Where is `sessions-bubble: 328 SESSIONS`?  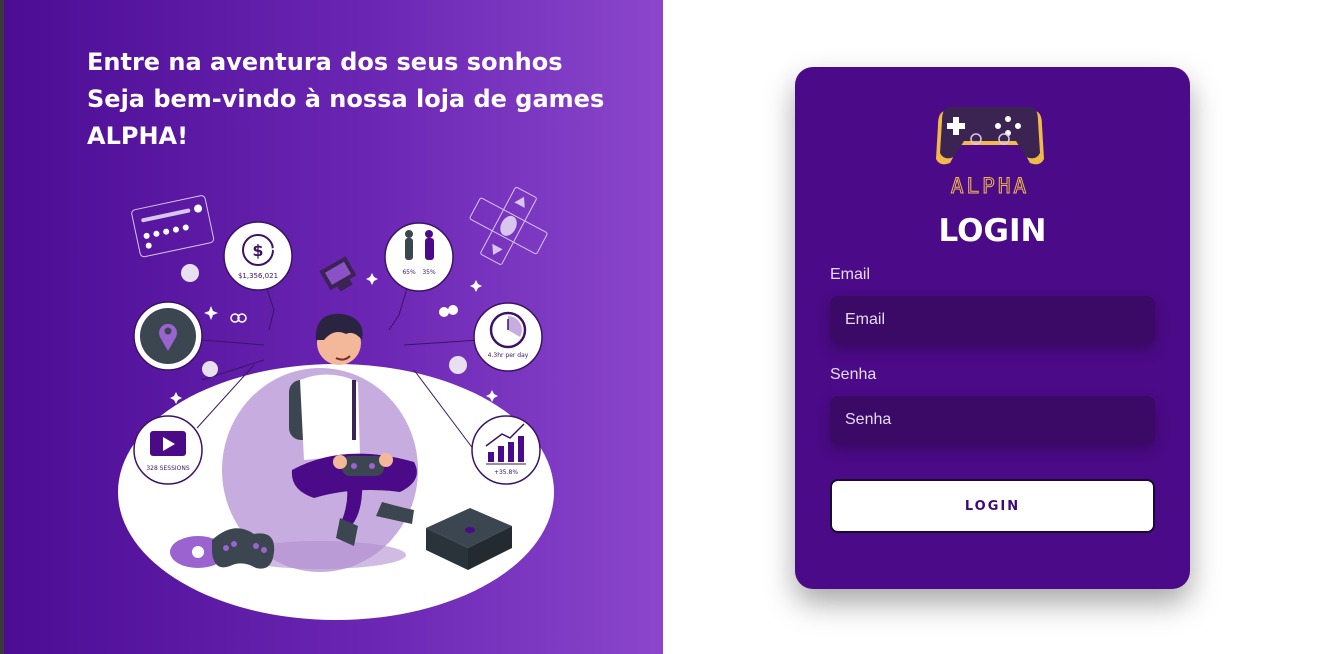 sessions-bubble: 328 SESSIONS is located at coordinates (168, 450).